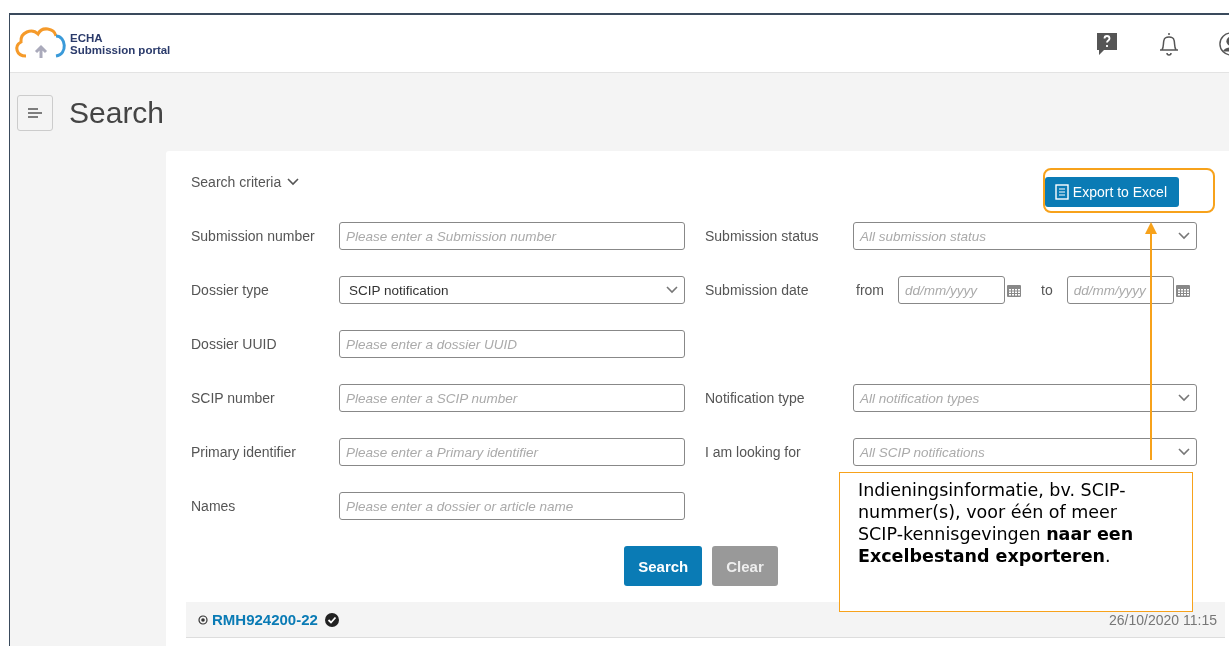 The image size is (1229, 646). What do you see at coordinates (117, 113) in the screenshot?
I see `page-title: Search` at bounding box center [117, 113].